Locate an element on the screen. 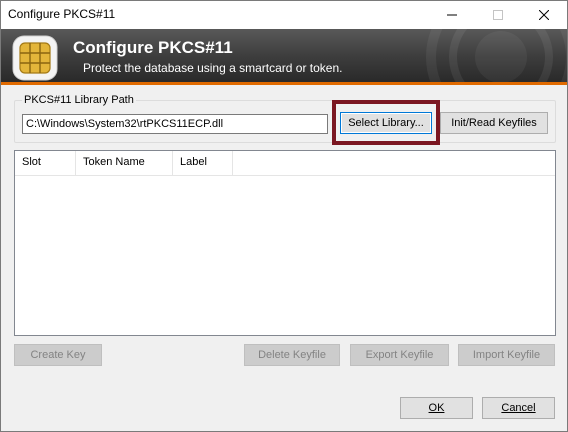 The image size is (568, 432). delete-keyfile-button: Delete Keyfile is located at coordinates (292, 355).